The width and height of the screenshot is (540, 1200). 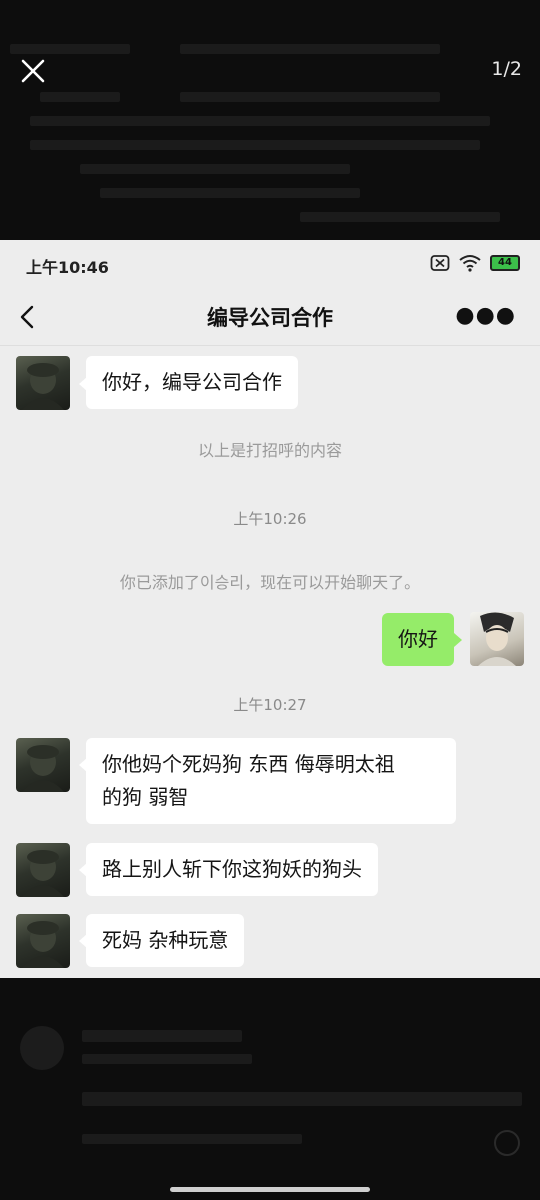 What do you see at coordinates (270, 705) in the screenshot?
I see `timestamp: 上午10:27` at bounding box center [270, 705].